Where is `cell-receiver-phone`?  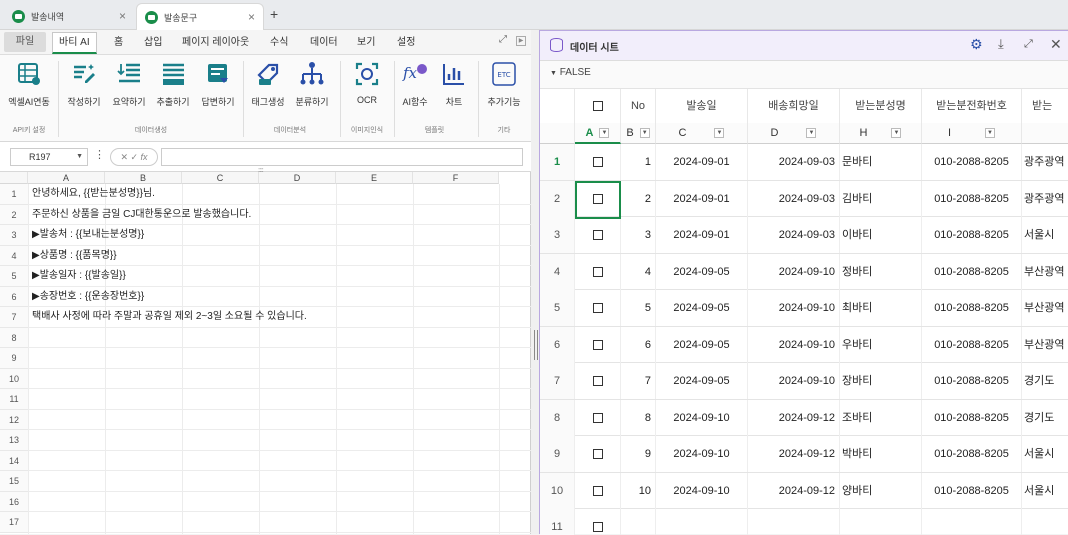
cell-receiver-phone is located at coordinates (972, 522).